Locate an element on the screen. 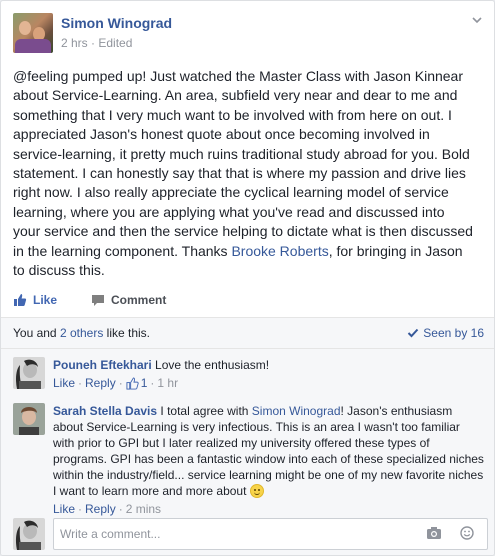 Image resolution: width=495 pixels, height=556 pixels. seen-by-label: Seen by 16 is located at coordinates (453, 333).